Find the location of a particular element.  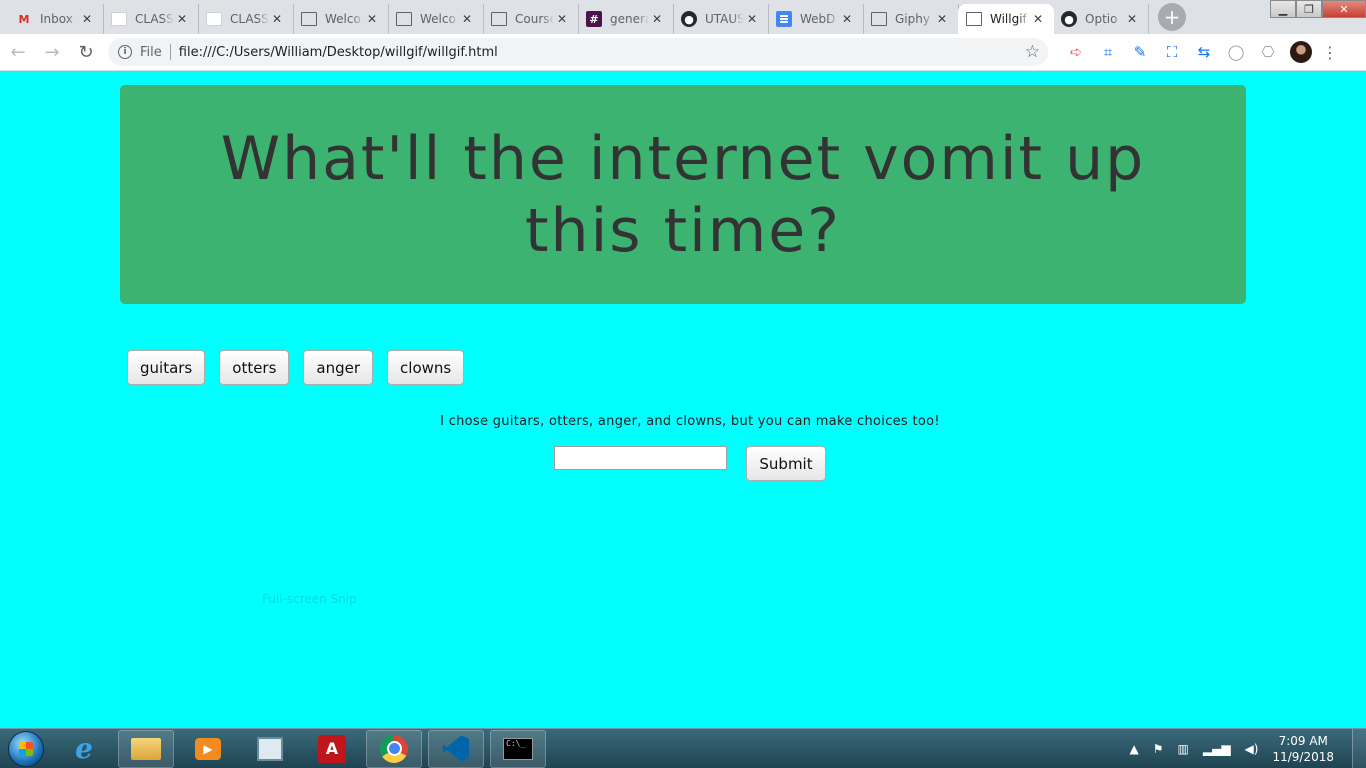

tray-chevron-icon: ▲ is located at coordinates (1134, 749).